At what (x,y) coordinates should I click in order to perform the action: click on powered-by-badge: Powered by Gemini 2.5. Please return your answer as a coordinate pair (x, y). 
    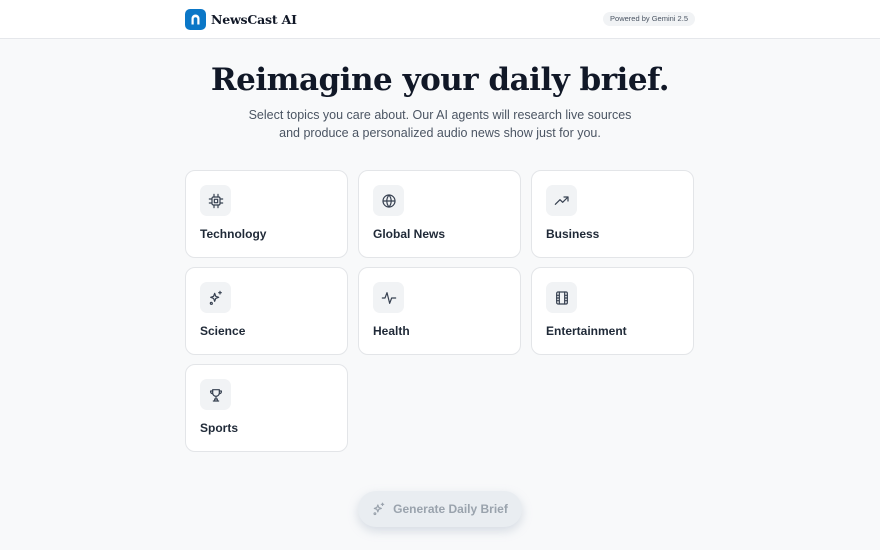
    Looking at the image, I should click on (649, 19).